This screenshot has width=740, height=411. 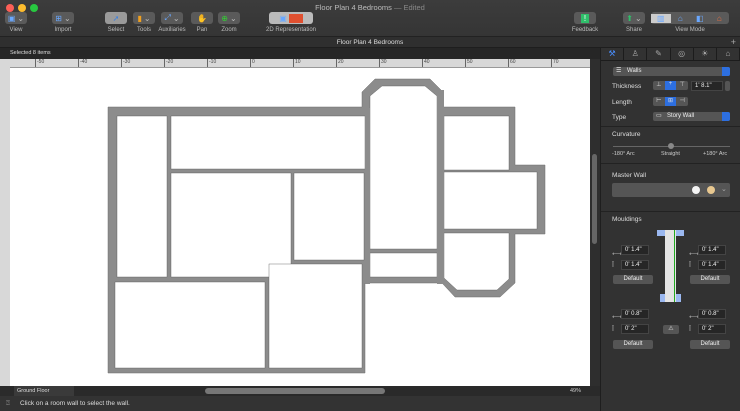 What do you see at coordinates (585, 22) in the screenshot?
I see `feedback-button: ! Feedback` at bounding box center [585, 22].